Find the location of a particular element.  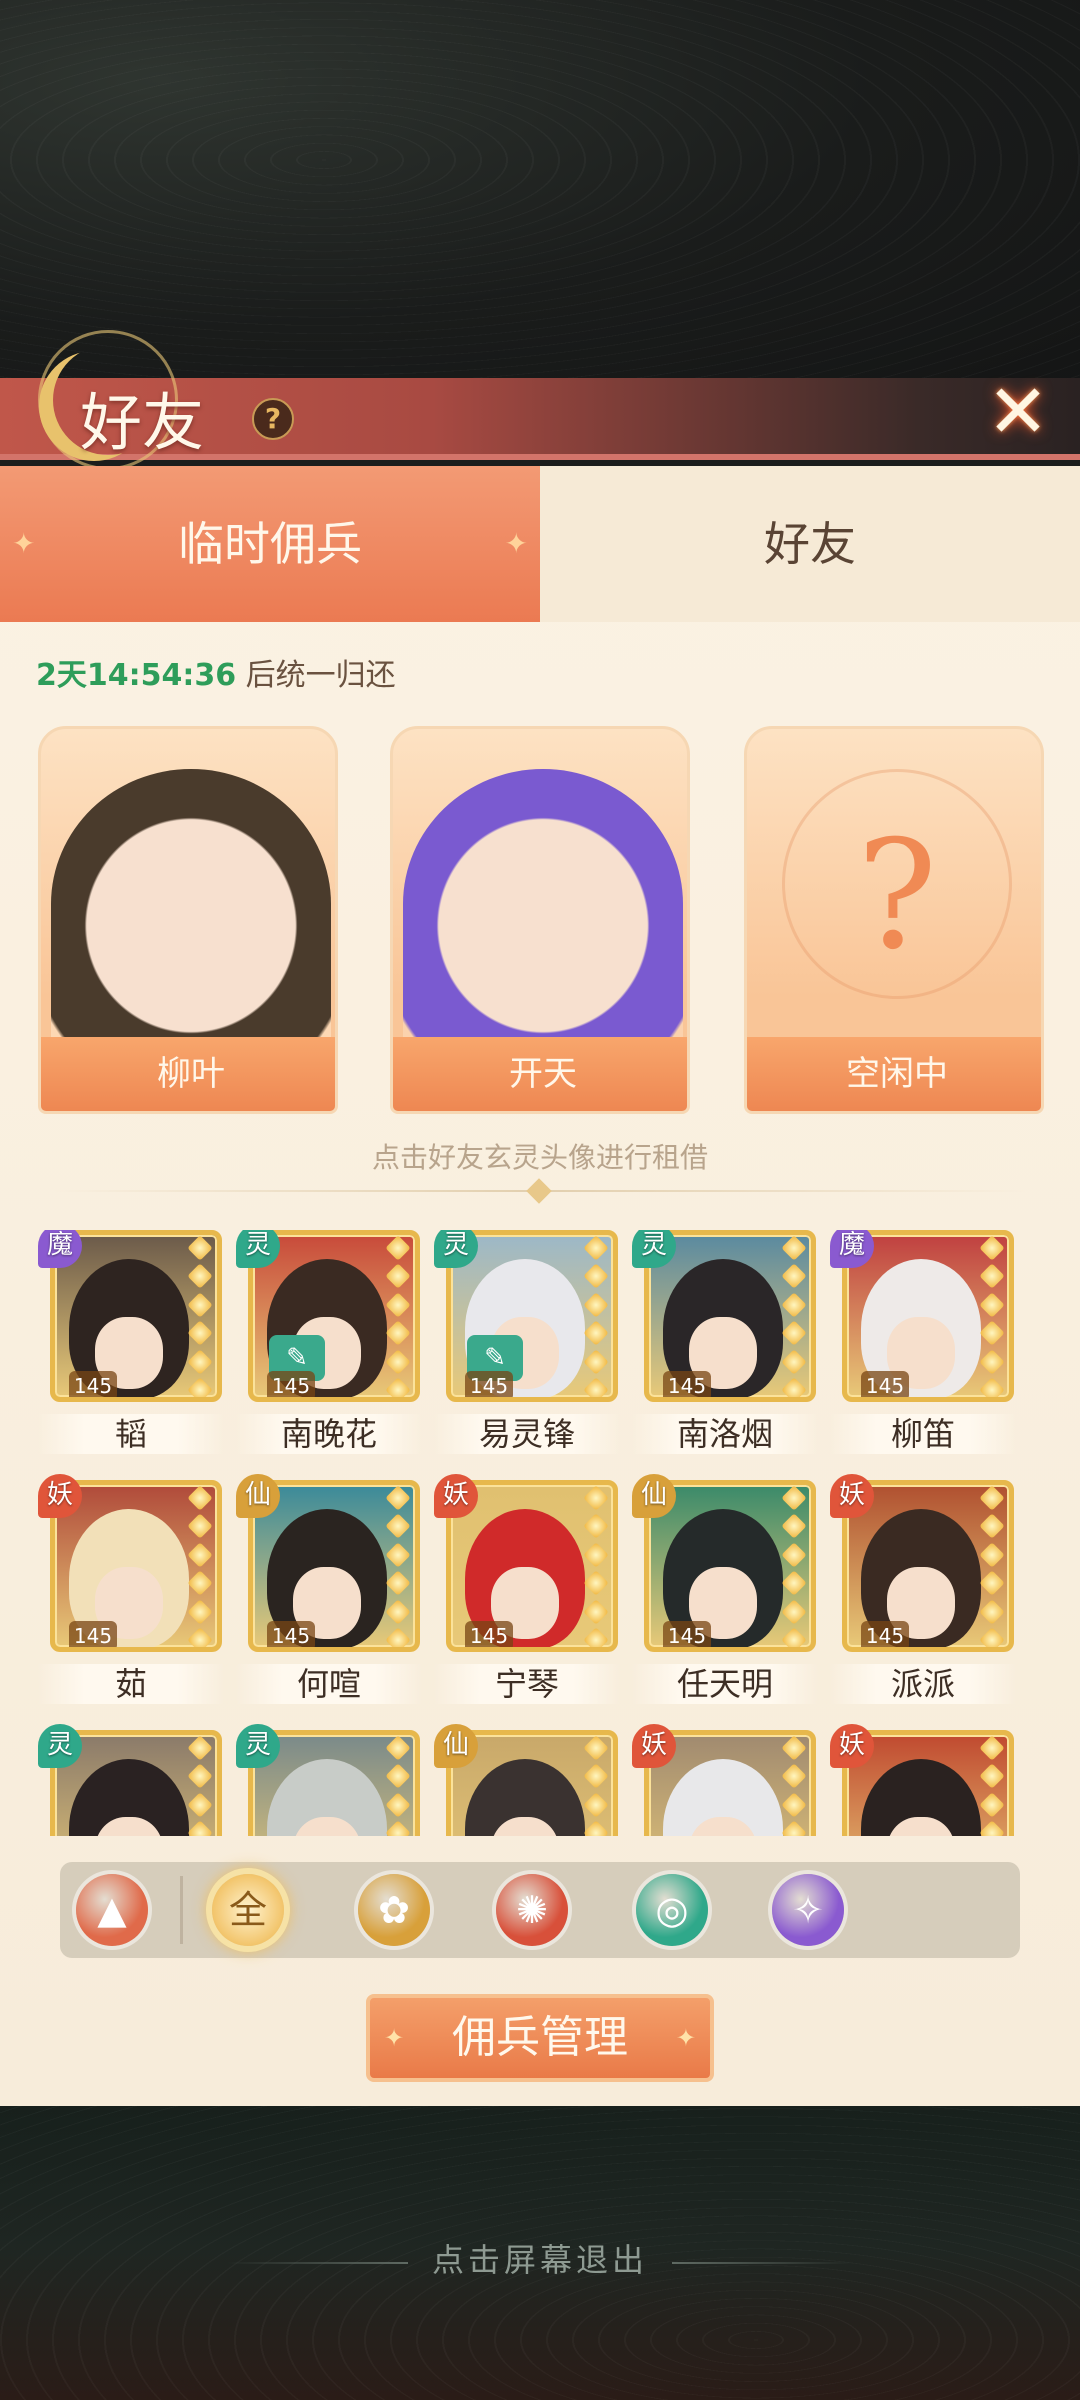

character-name: 韬 is located at coordinates (131, 1434).